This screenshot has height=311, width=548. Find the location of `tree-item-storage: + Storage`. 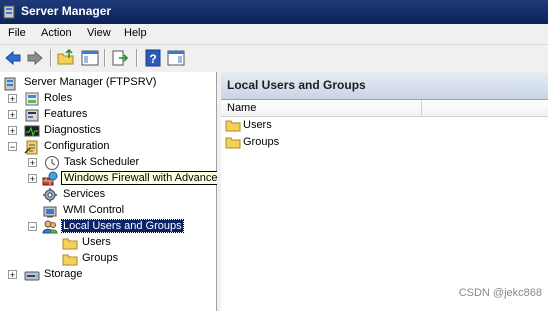

tree-item-storage: + Storage is located at coordinates (108, 275).